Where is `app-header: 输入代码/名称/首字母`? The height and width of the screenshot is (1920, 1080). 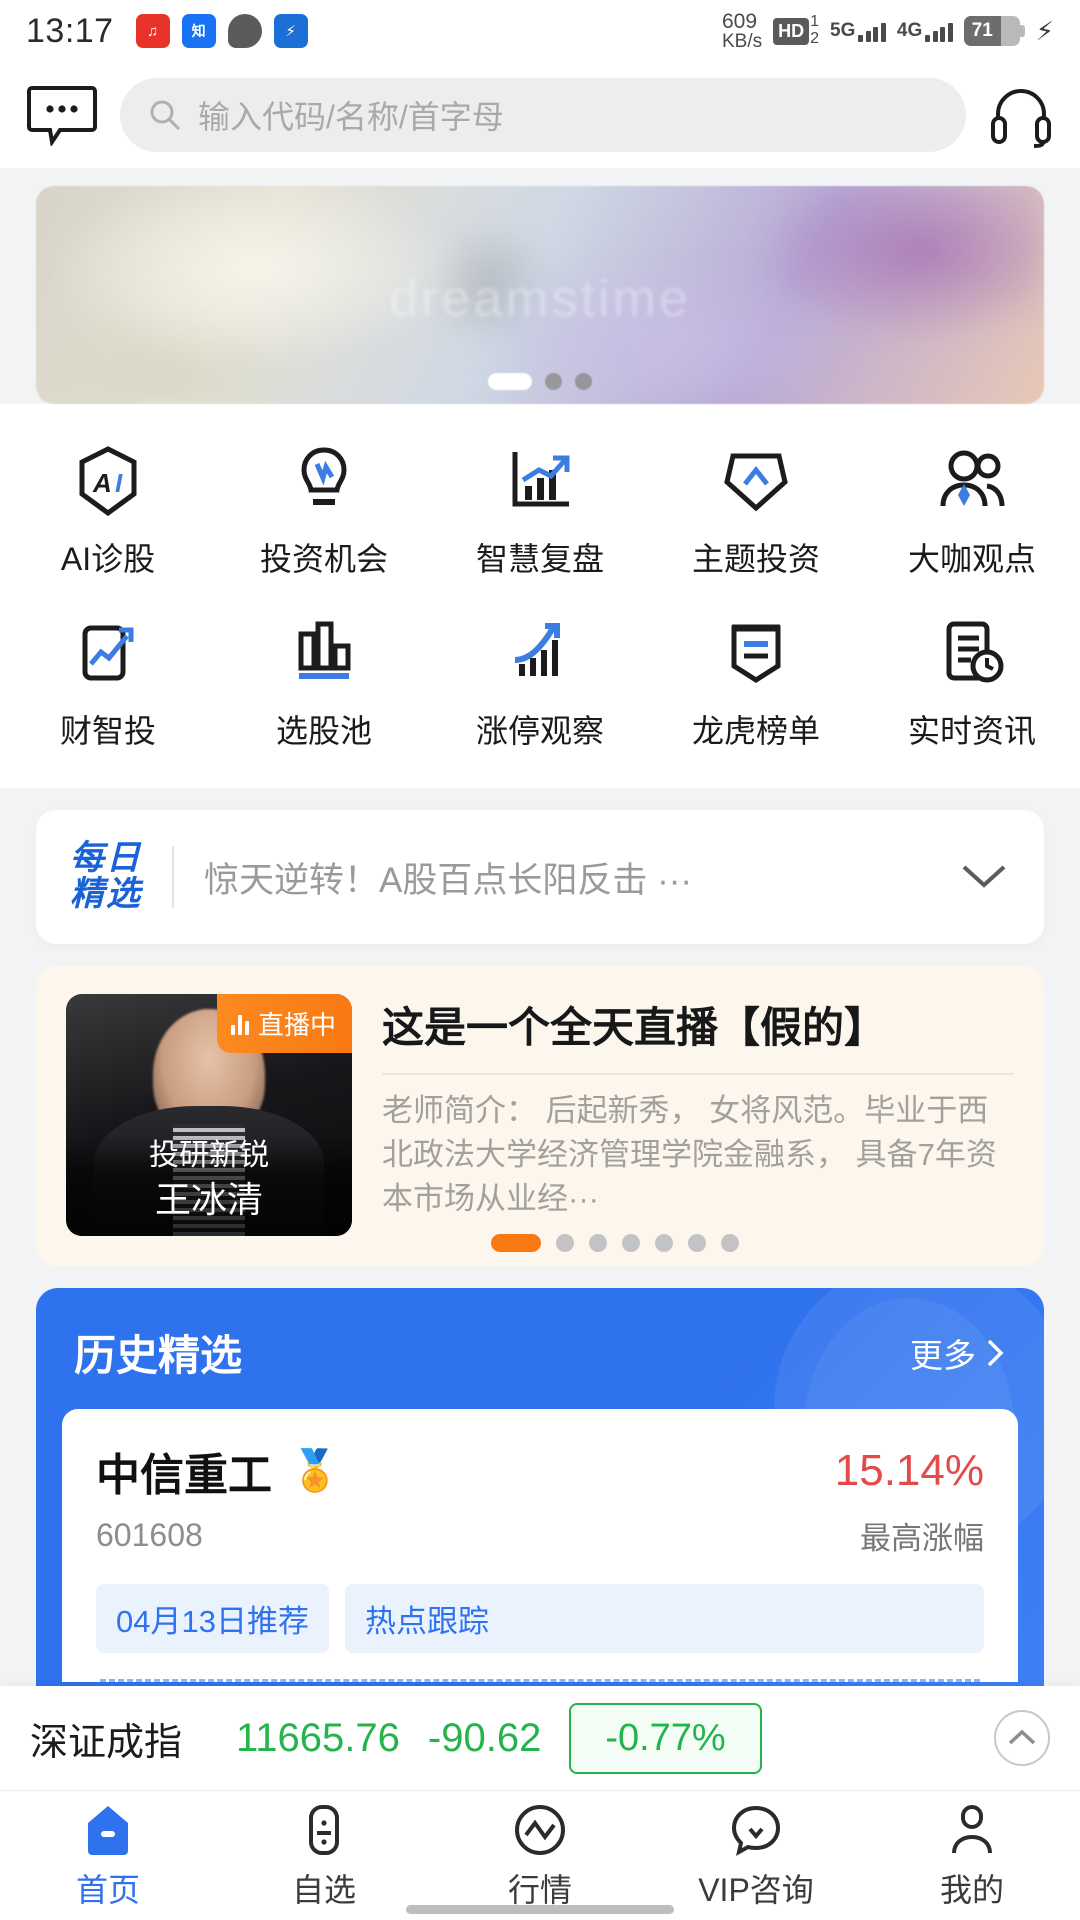 app-header: 输入代码/名称/首字母 is located at coordinates (540, 115).